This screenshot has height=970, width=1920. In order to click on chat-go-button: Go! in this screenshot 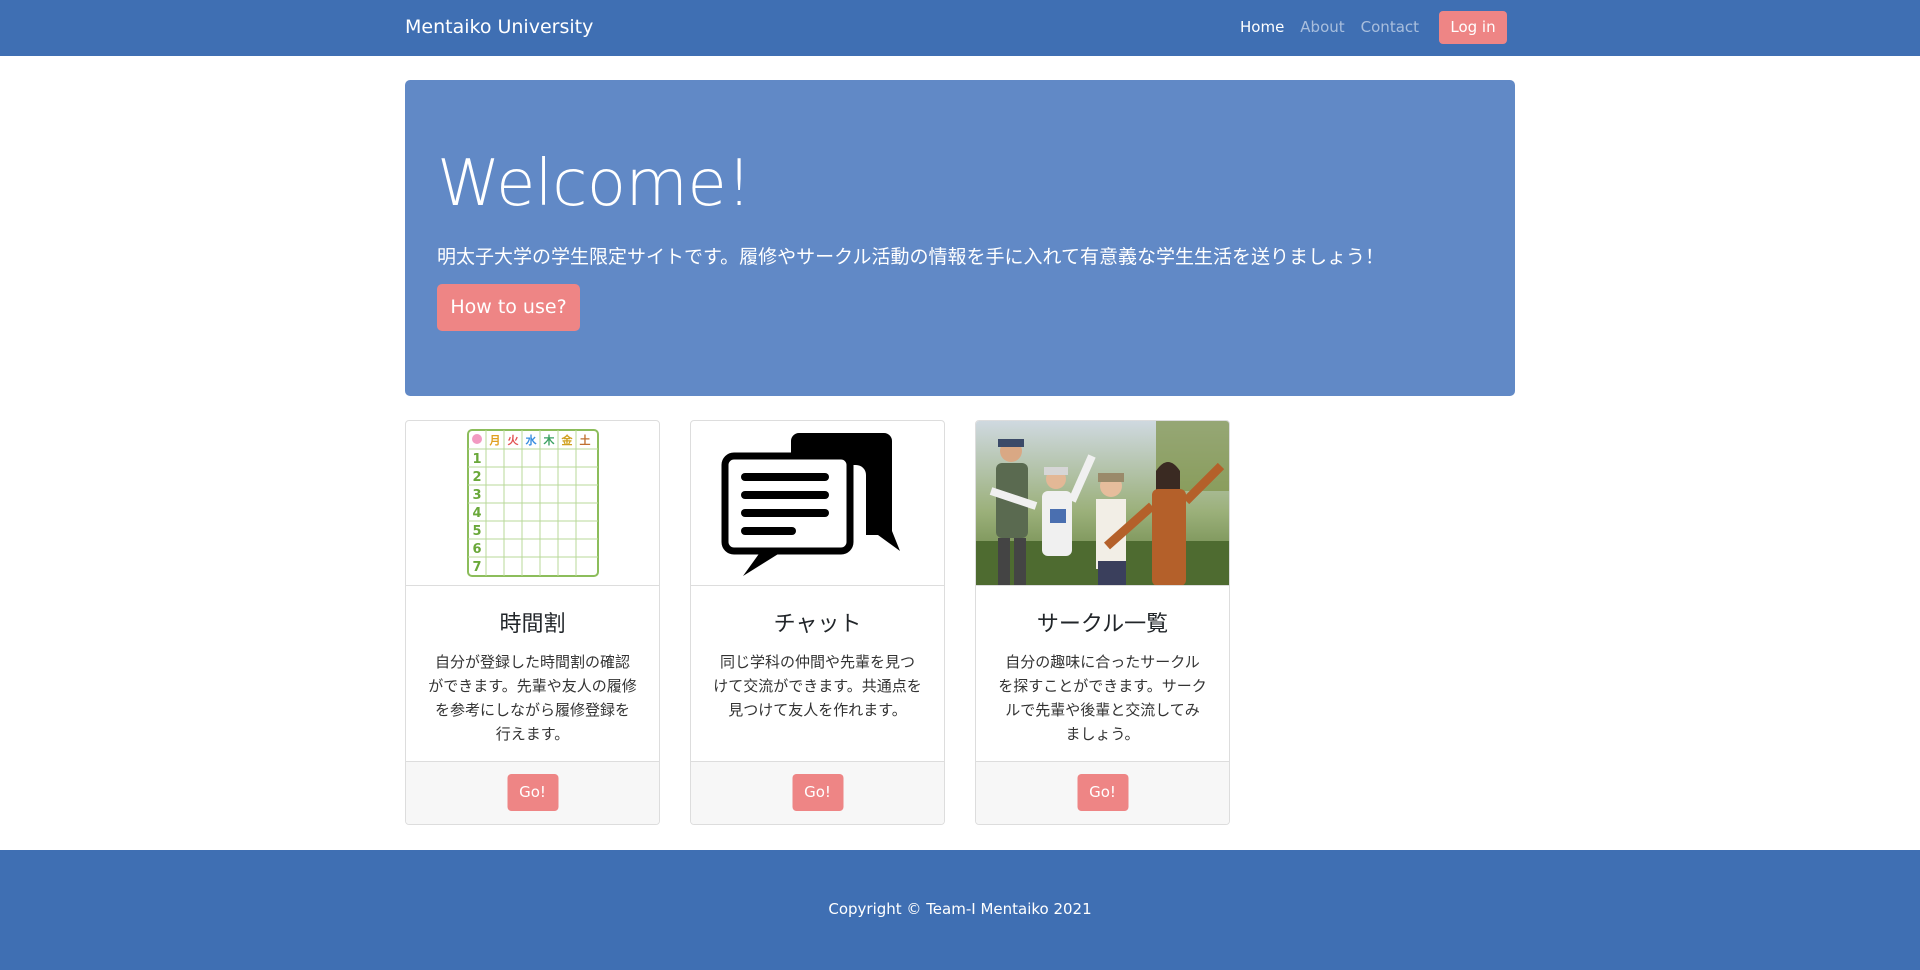, I will do `click(817, 792)`.